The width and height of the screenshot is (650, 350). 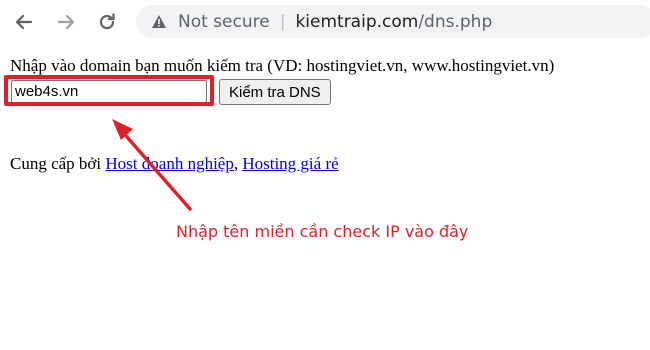 I want to click on security-status: Not secure, so click(x=224, y=22).